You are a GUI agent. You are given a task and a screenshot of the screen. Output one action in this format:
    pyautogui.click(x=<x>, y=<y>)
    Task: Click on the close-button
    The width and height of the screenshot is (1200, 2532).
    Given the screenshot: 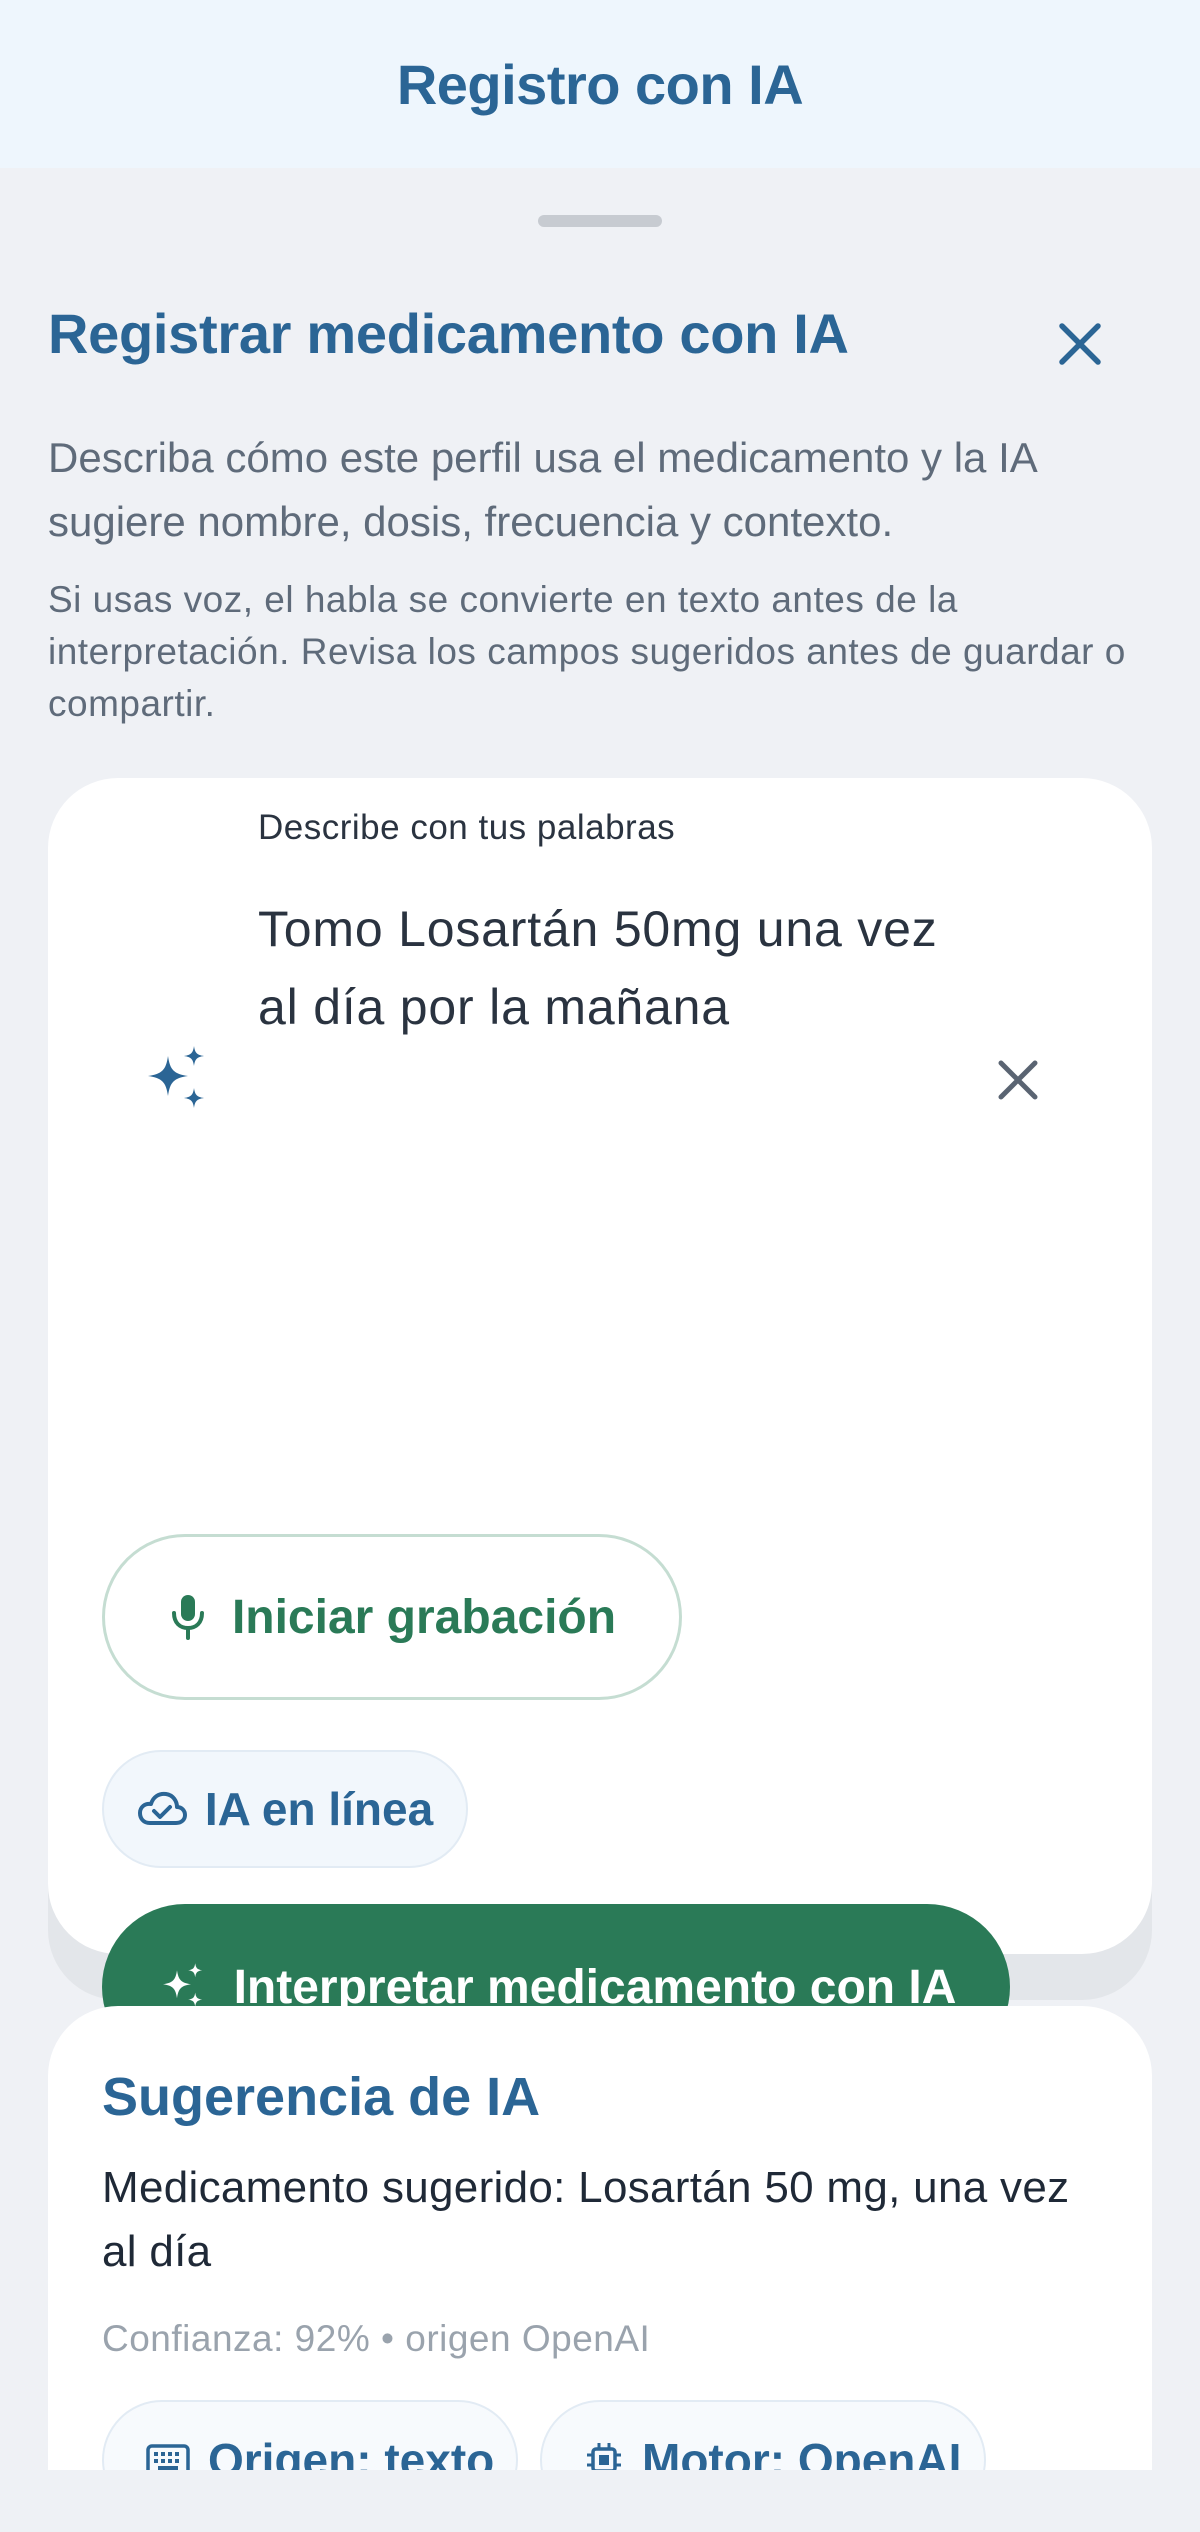 What is the action you would take?
    pyautogui.click(x=1080, y=344)
    